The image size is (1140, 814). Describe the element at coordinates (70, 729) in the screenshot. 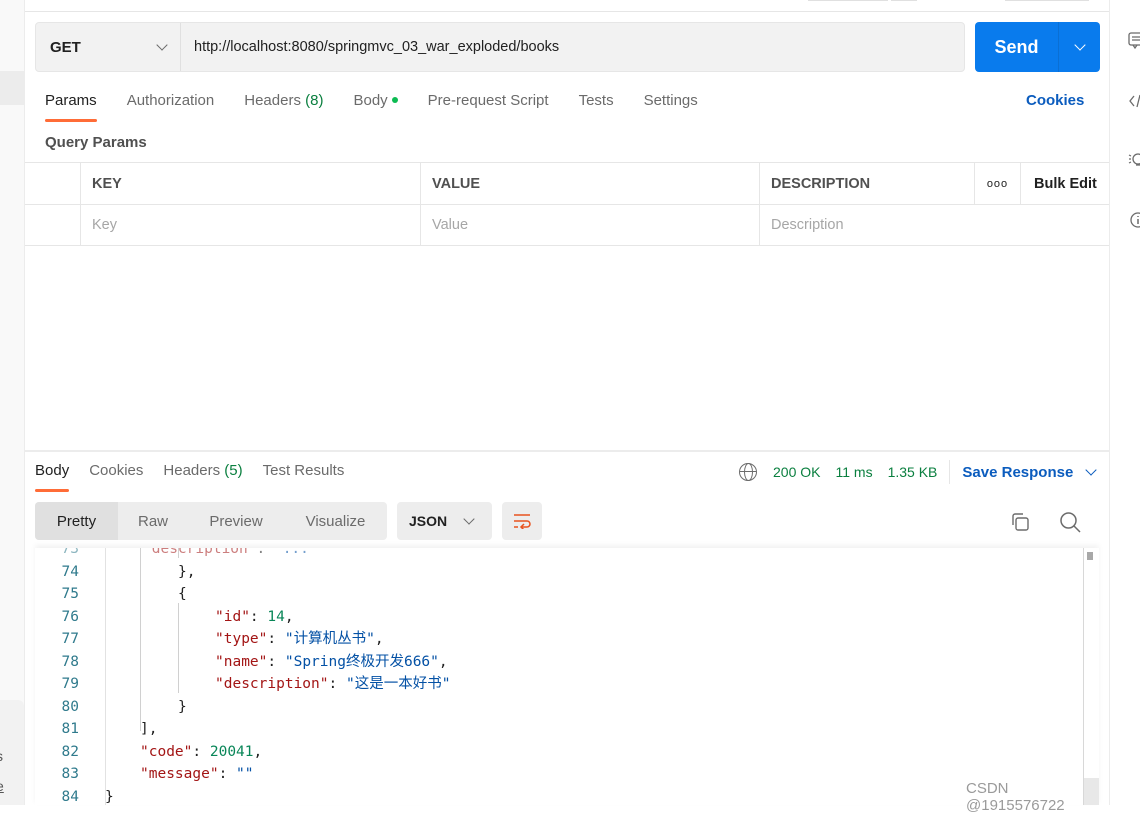

I see `line-number: 81` at that location.